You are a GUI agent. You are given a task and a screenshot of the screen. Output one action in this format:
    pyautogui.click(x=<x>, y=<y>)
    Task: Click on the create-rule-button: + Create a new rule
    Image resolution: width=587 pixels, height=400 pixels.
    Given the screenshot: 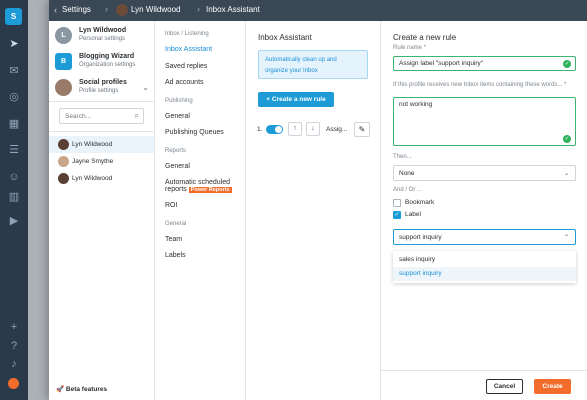 What is the action you would take?
    pyautogui.click(x=296, y=99)
    